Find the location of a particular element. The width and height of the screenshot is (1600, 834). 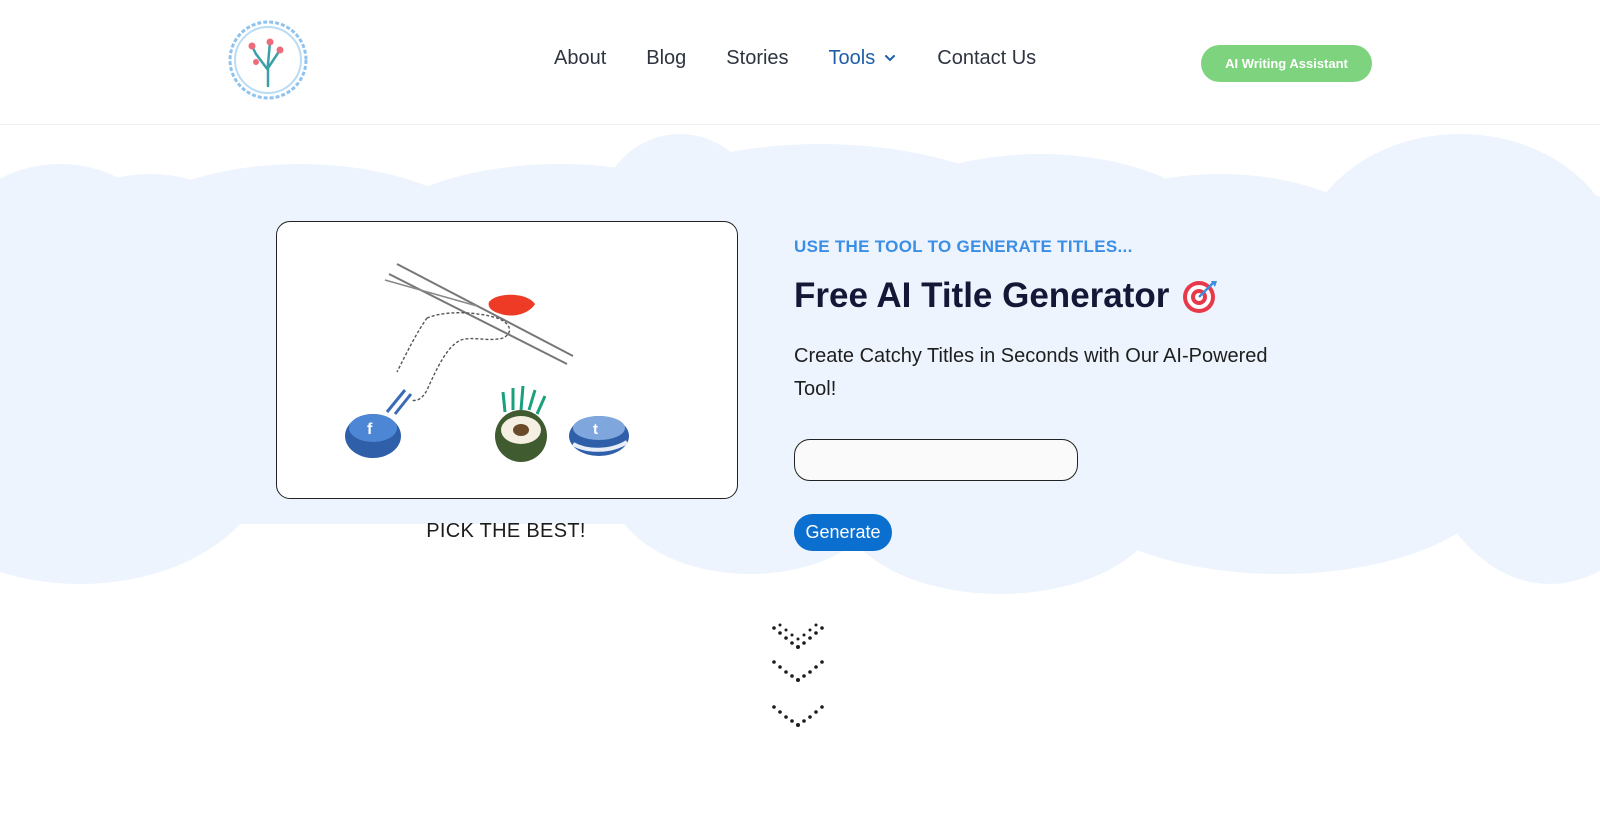

svg-text: f is located at coordinates (370, 429).